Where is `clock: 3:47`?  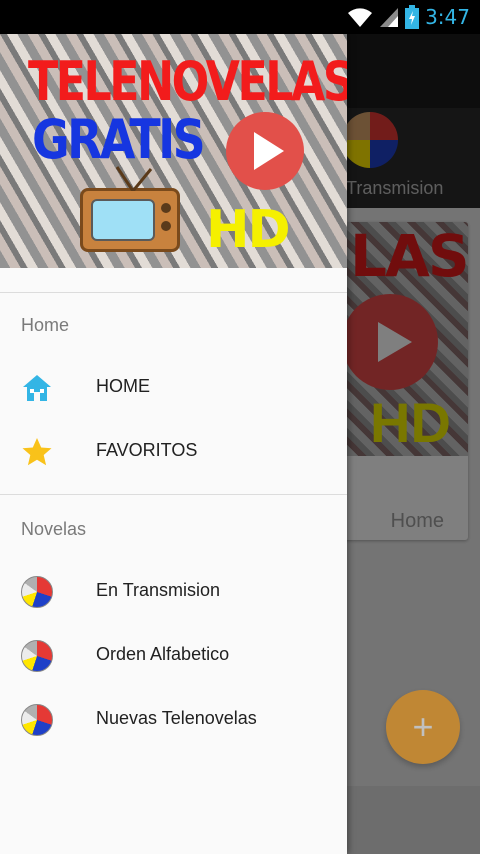 clock: 3:47 is located at coordinates (447, 17).